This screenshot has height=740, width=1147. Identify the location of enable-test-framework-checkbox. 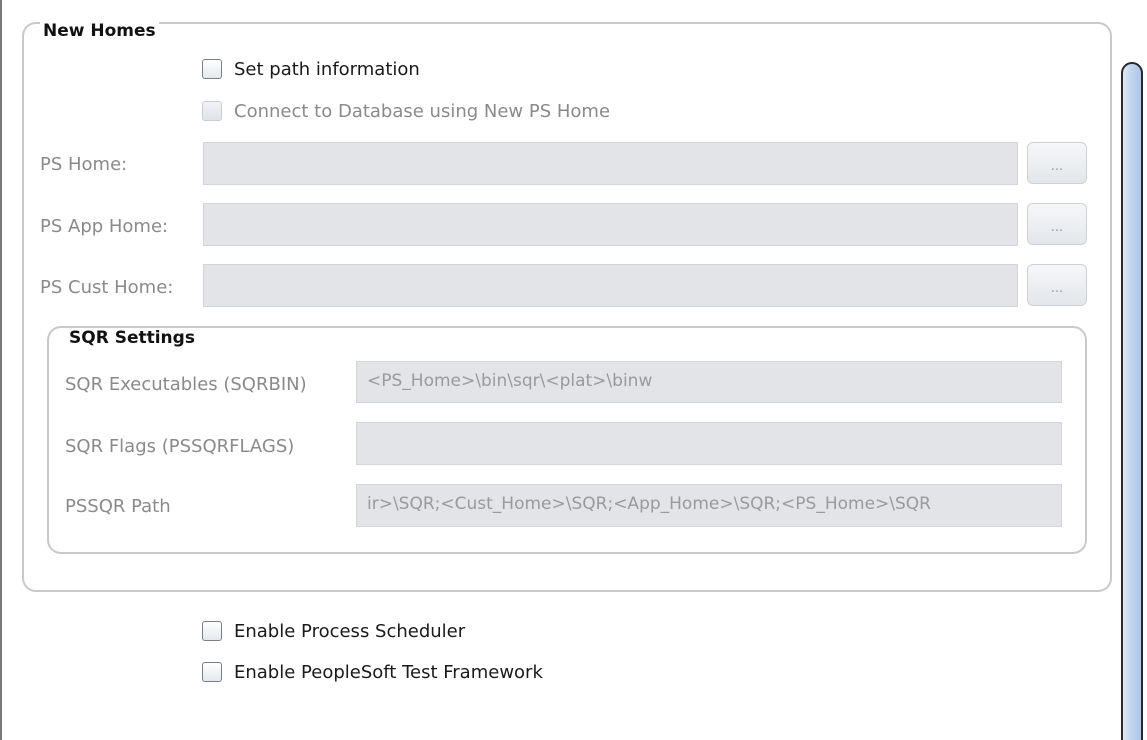
(212, 672).